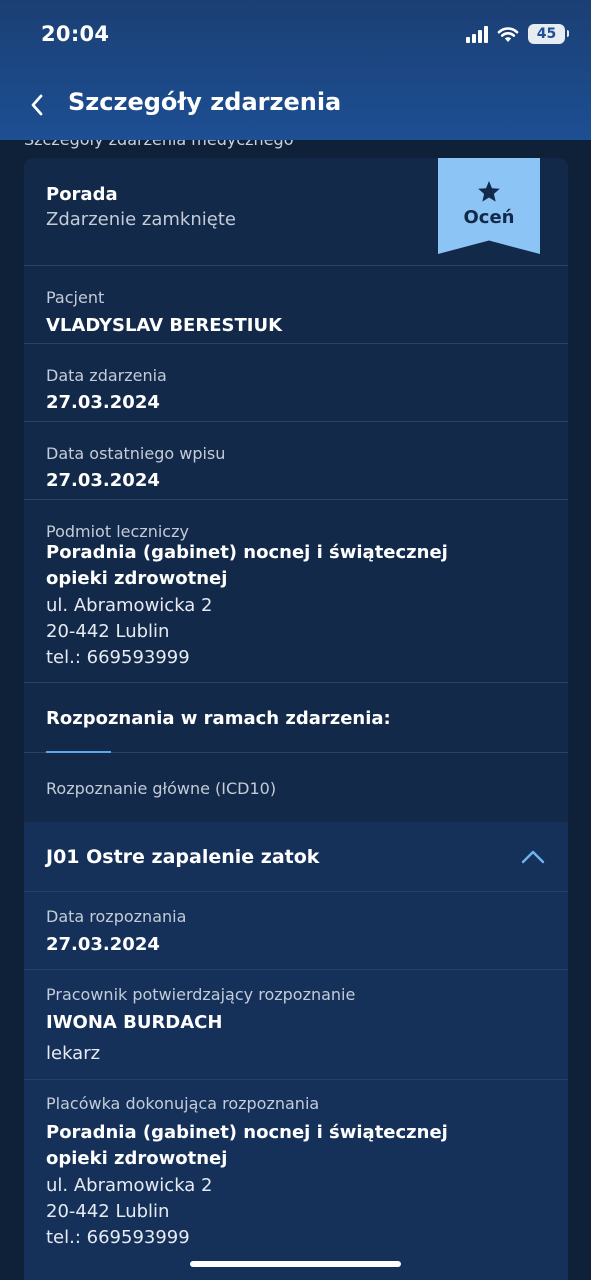 Image resolution: width=591 pixels, height=1280 pixels. What do you see at coordinates (508, 34) in the screenshot?
I see `wifi-icon` at bounding box center [508, 34].